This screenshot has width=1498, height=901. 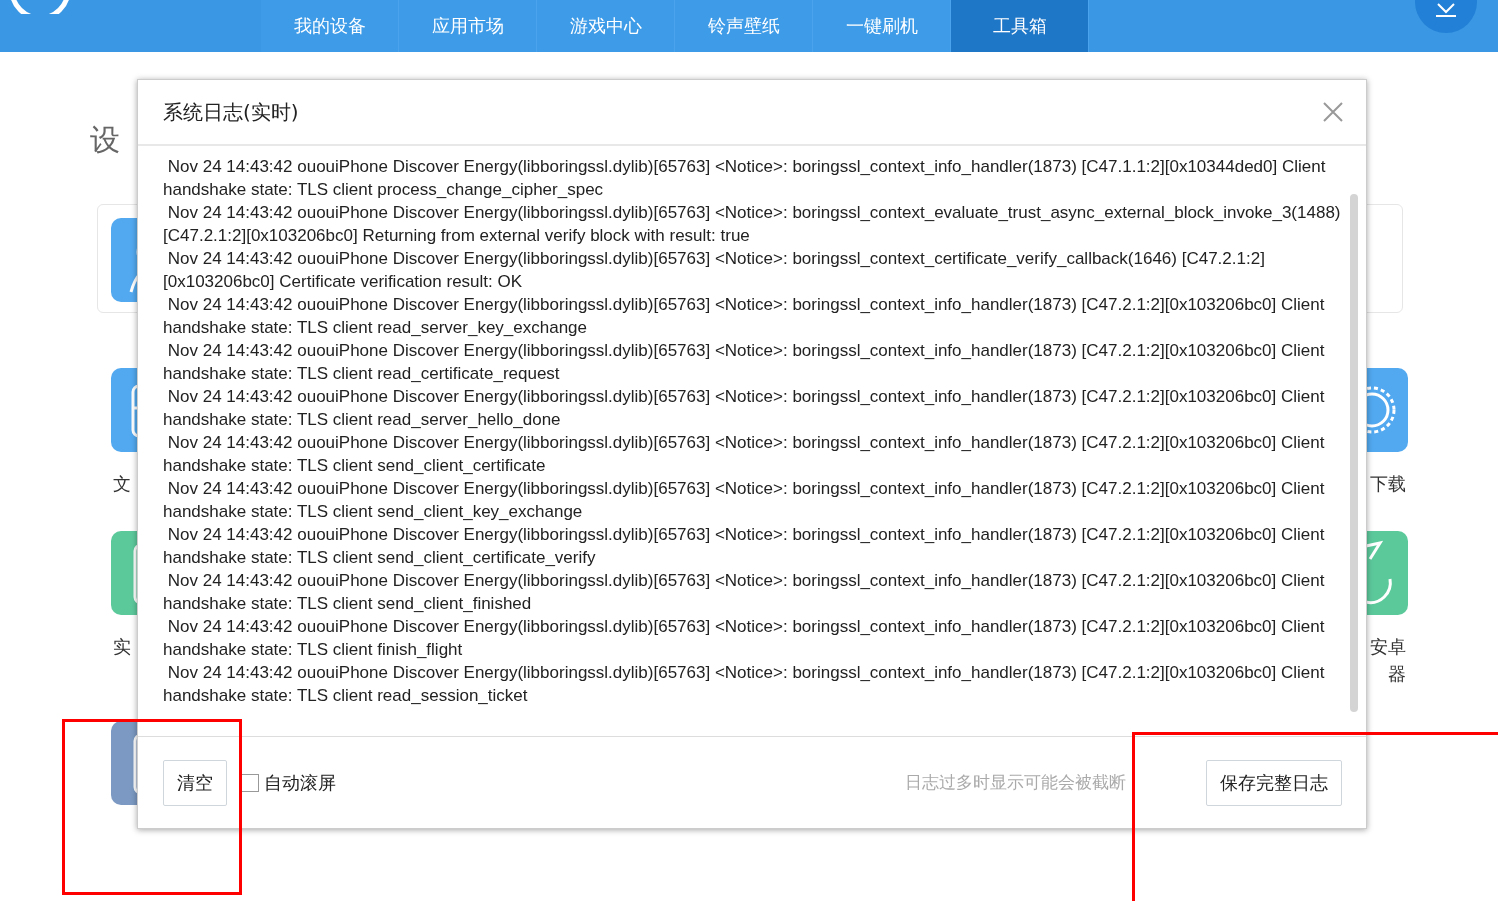 What do you see at coordinates (1274, 782) in the screenshot?
I see `save-log-button: 保存完整日志` at bounding box center [1274, 782].